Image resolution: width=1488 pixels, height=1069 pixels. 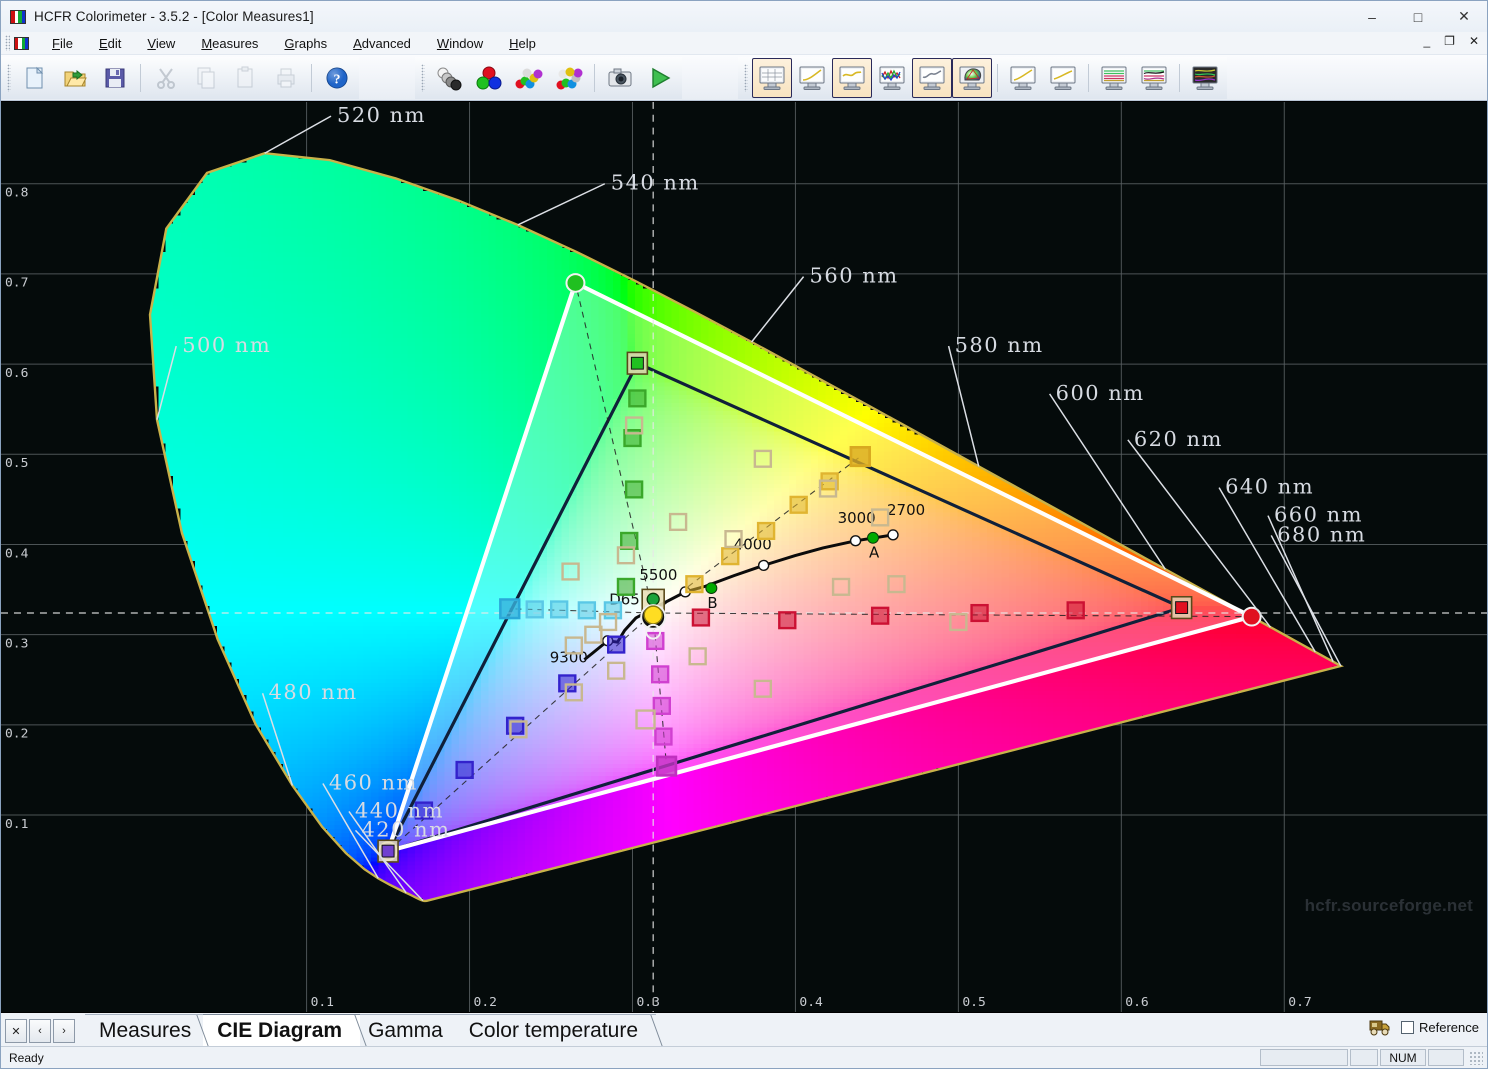 What do you see at coordinates (1372, 16) in the screenshot?
I see `minimize-button: –` at bounding box center [1372, 16].